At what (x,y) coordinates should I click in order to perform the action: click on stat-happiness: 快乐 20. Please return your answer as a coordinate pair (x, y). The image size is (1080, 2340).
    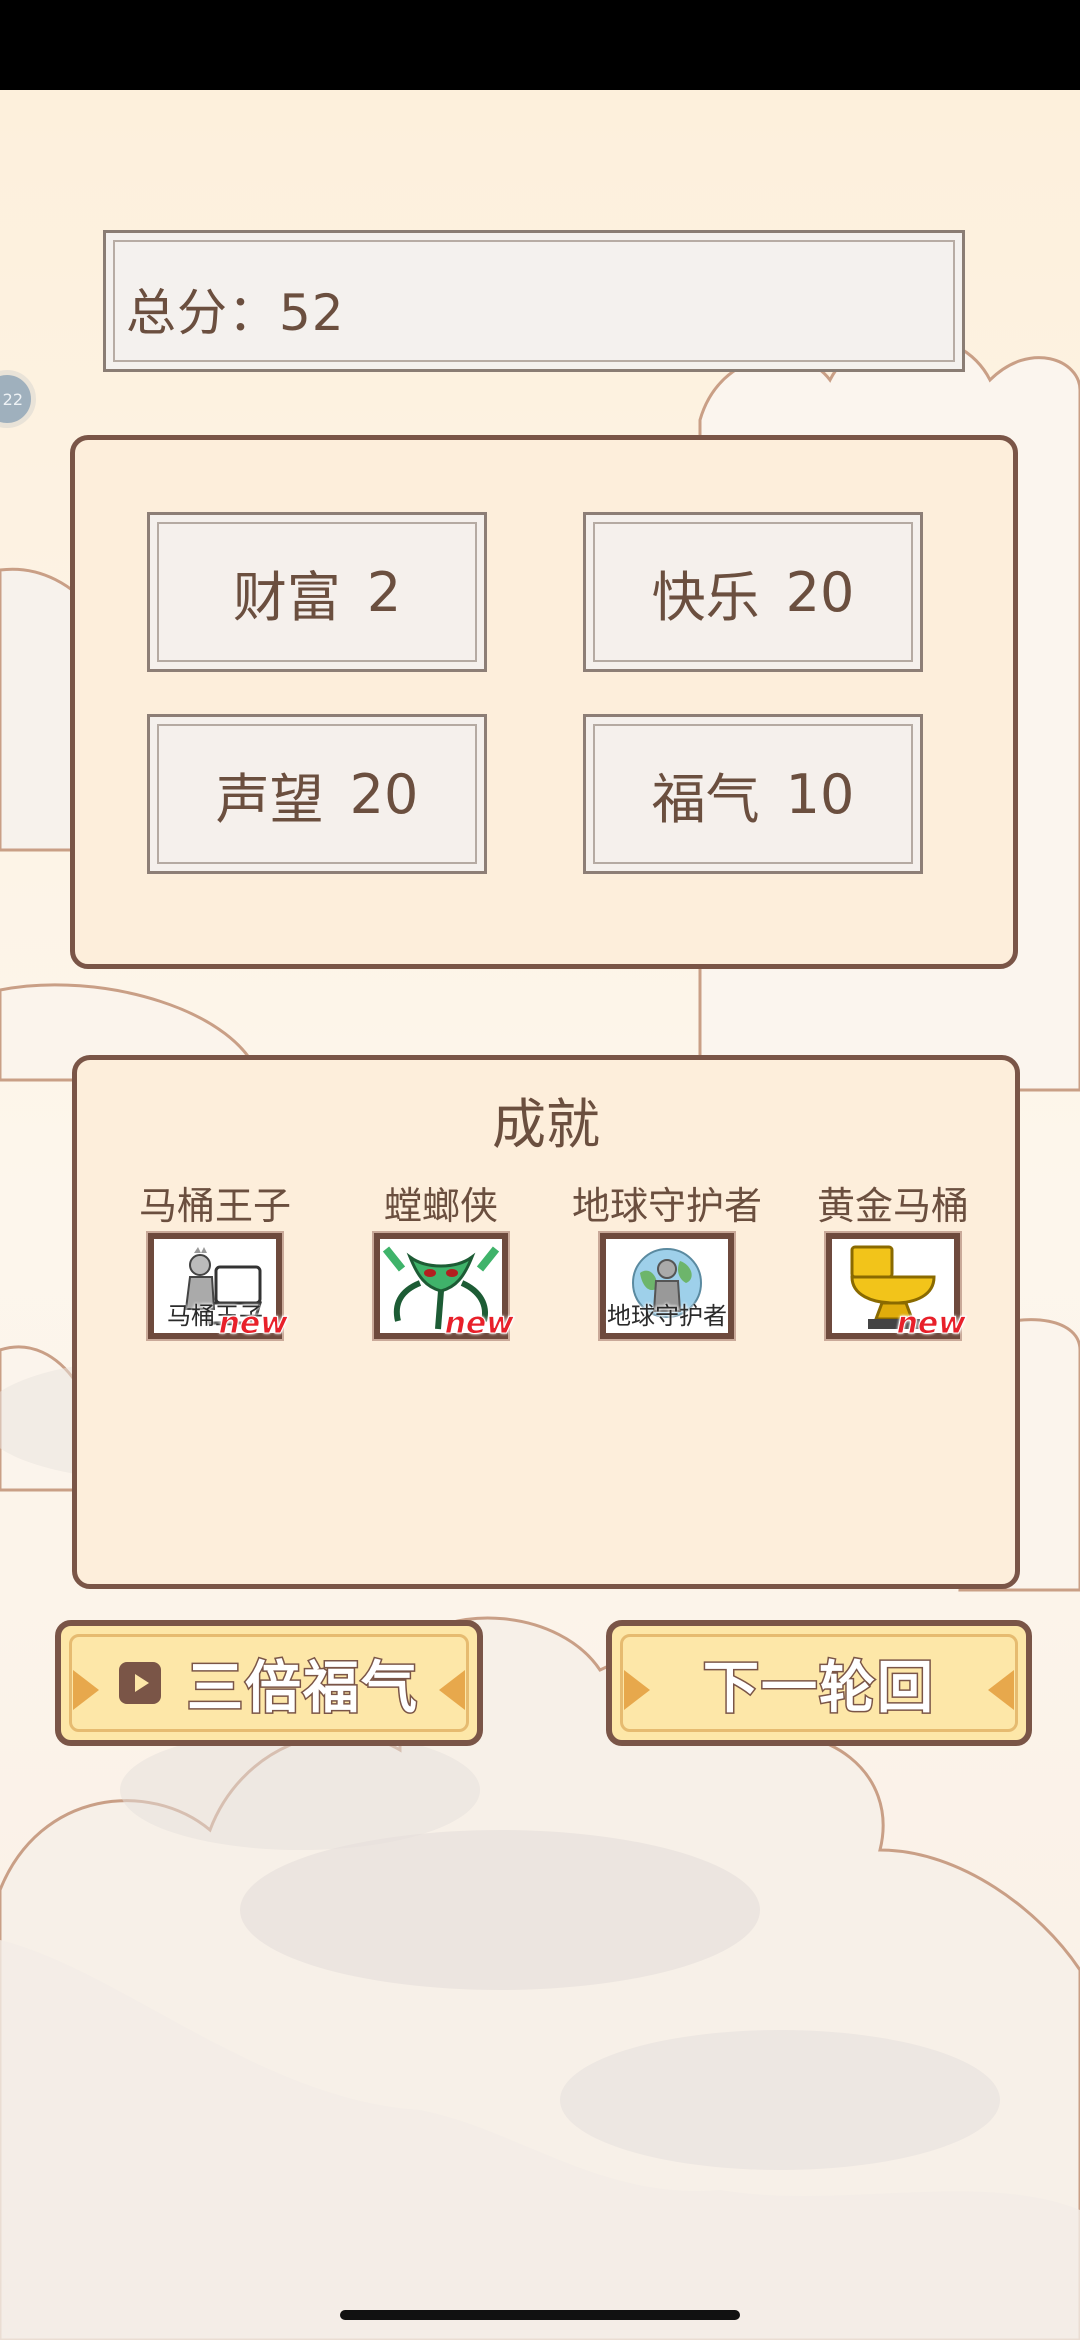
    Looking at the image, I should click on (753, 592).